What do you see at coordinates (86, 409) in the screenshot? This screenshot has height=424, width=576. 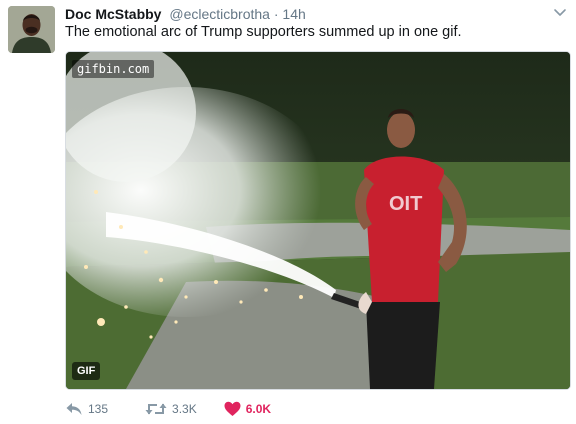 I see `reply-button: 135` at bounding box center [86, 409].